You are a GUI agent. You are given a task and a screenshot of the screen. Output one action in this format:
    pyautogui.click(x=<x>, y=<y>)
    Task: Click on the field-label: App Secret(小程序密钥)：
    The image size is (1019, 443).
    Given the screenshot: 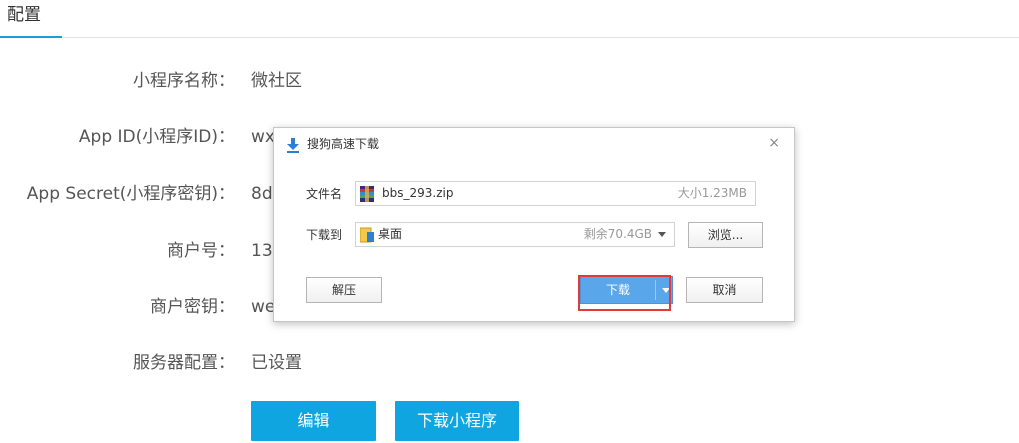 What is the action you would take?
    pyautogui.click(x=130, y=194)
    